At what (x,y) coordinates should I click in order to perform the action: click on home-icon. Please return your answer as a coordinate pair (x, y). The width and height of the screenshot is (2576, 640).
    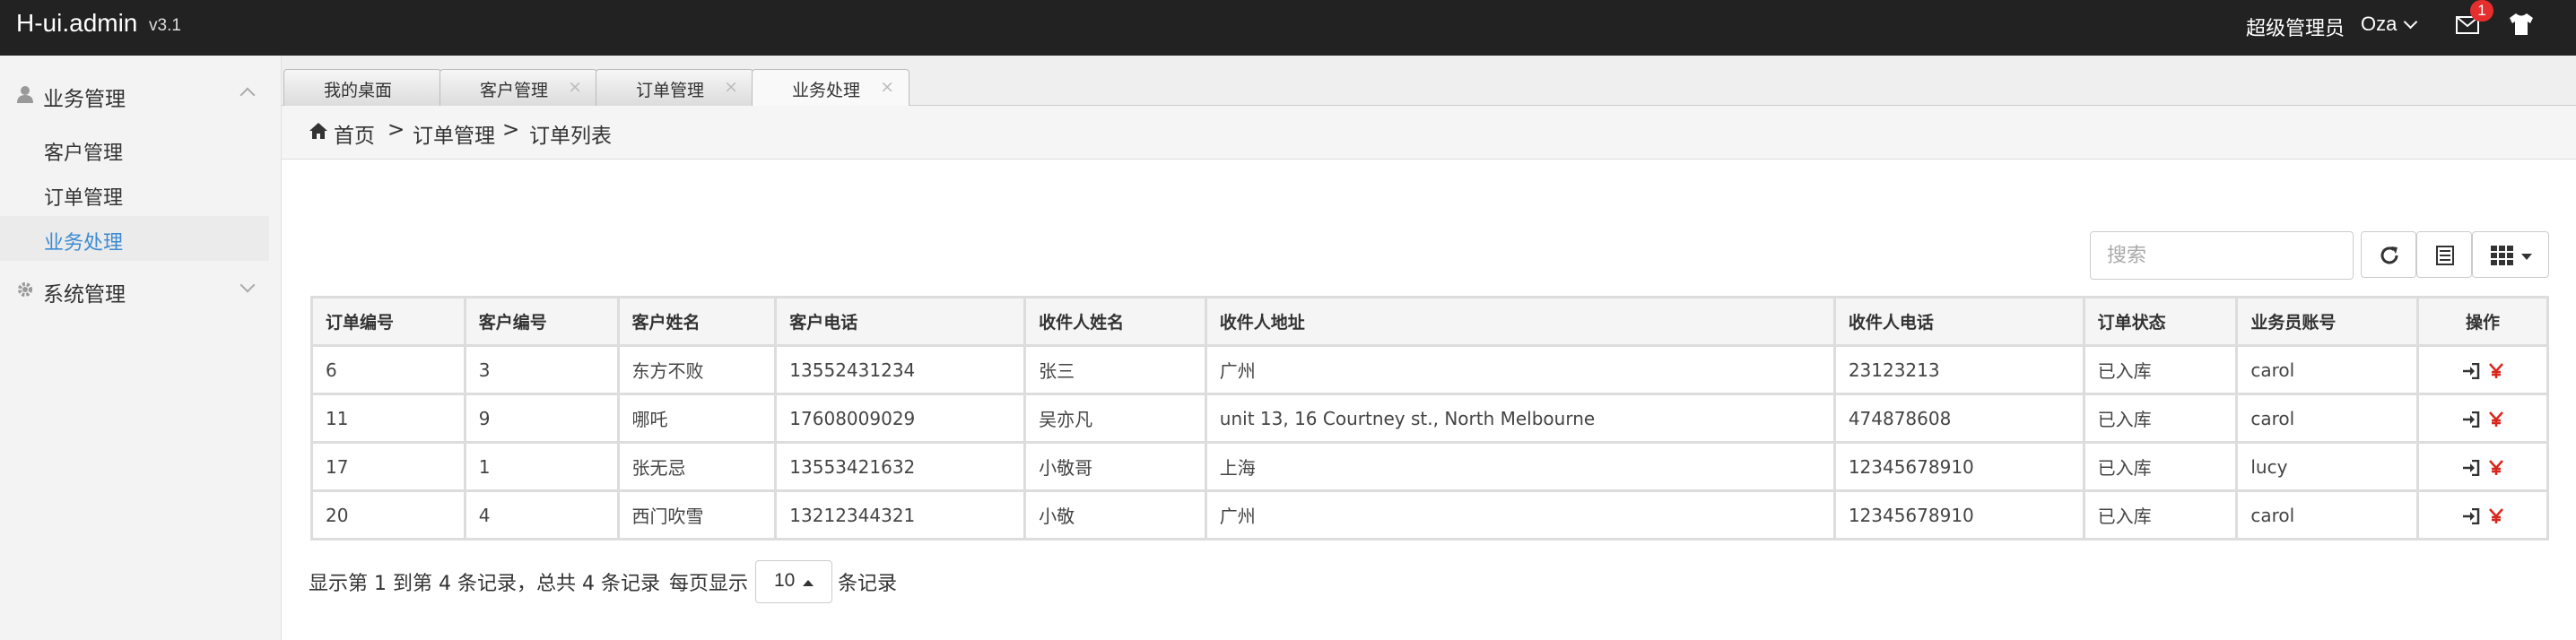
    Looking at the image, I should click on (318, 131).